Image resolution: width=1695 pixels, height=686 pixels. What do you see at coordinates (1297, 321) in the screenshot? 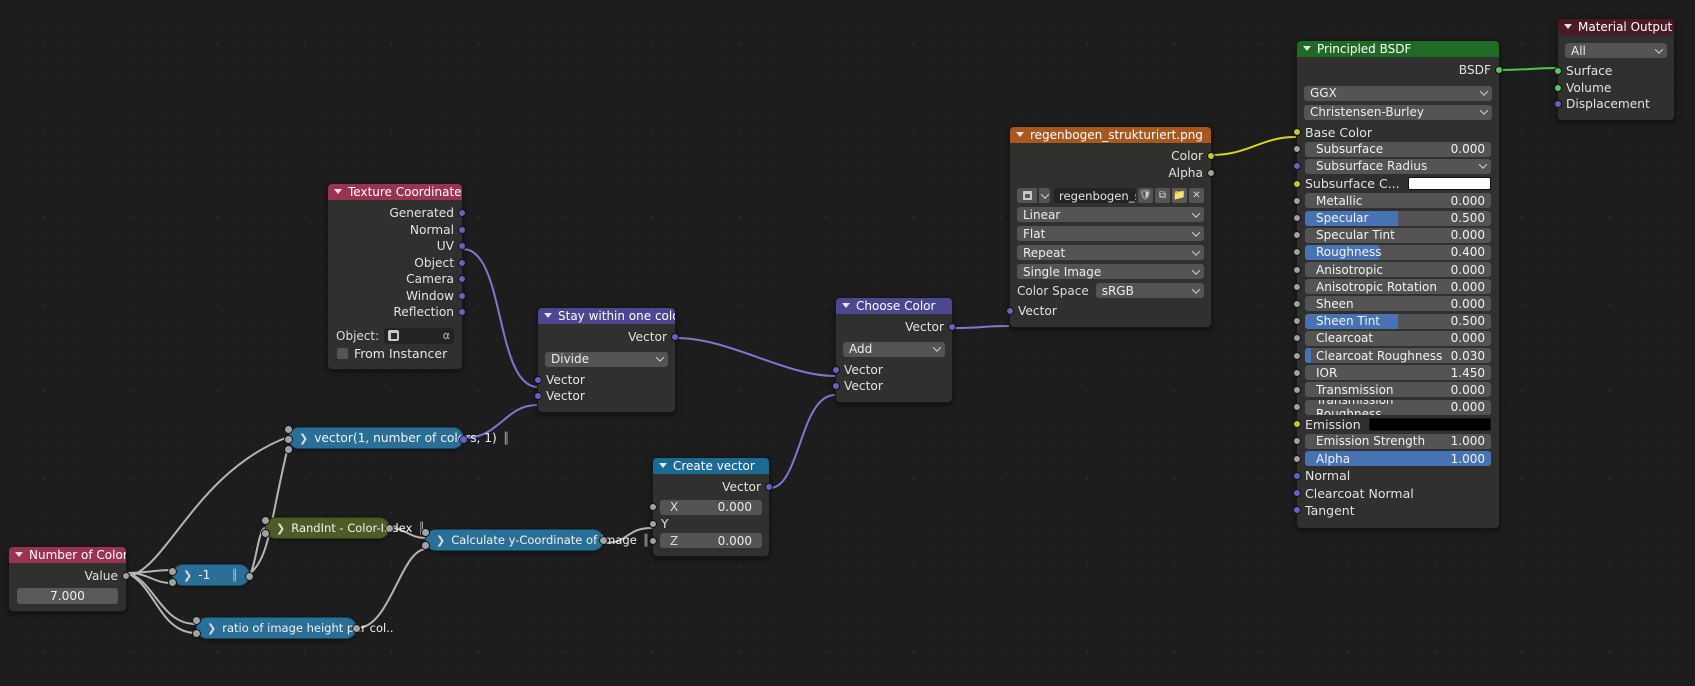
I see `socket-in-sheen-tint` at bounding box center [1297, 321].